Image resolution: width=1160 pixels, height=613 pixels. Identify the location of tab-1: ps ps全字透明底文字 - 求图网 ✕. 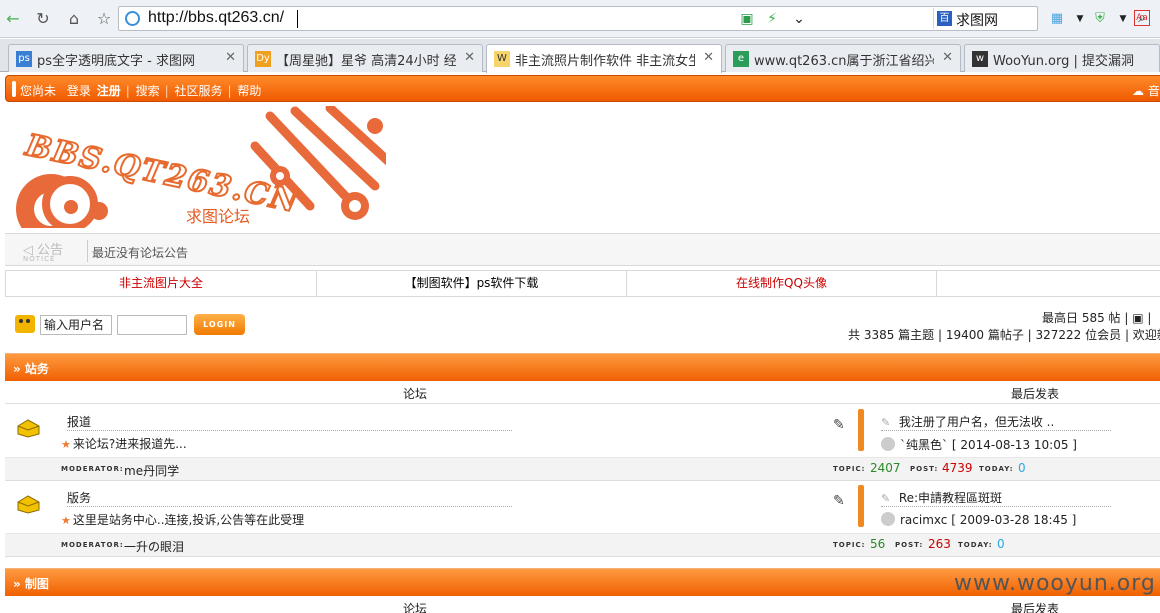
(126, 58).